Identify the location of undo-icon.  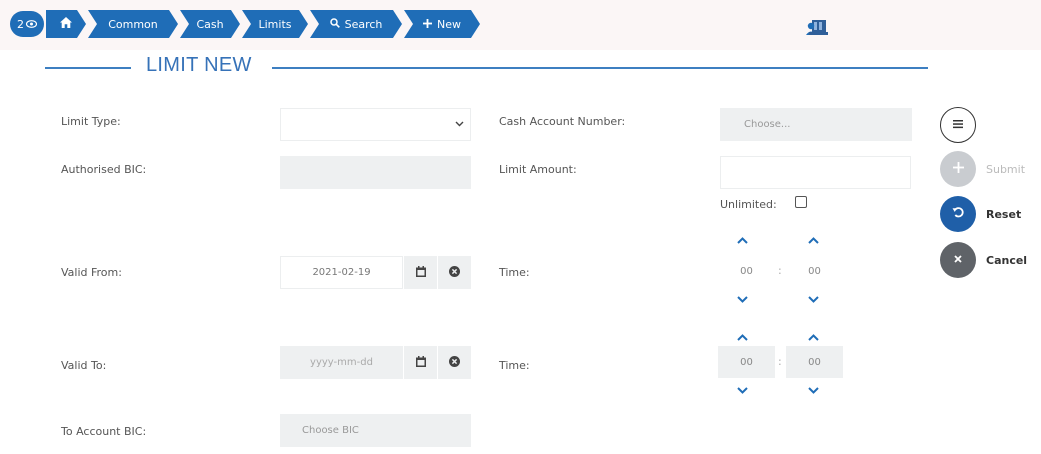
(958, 214).